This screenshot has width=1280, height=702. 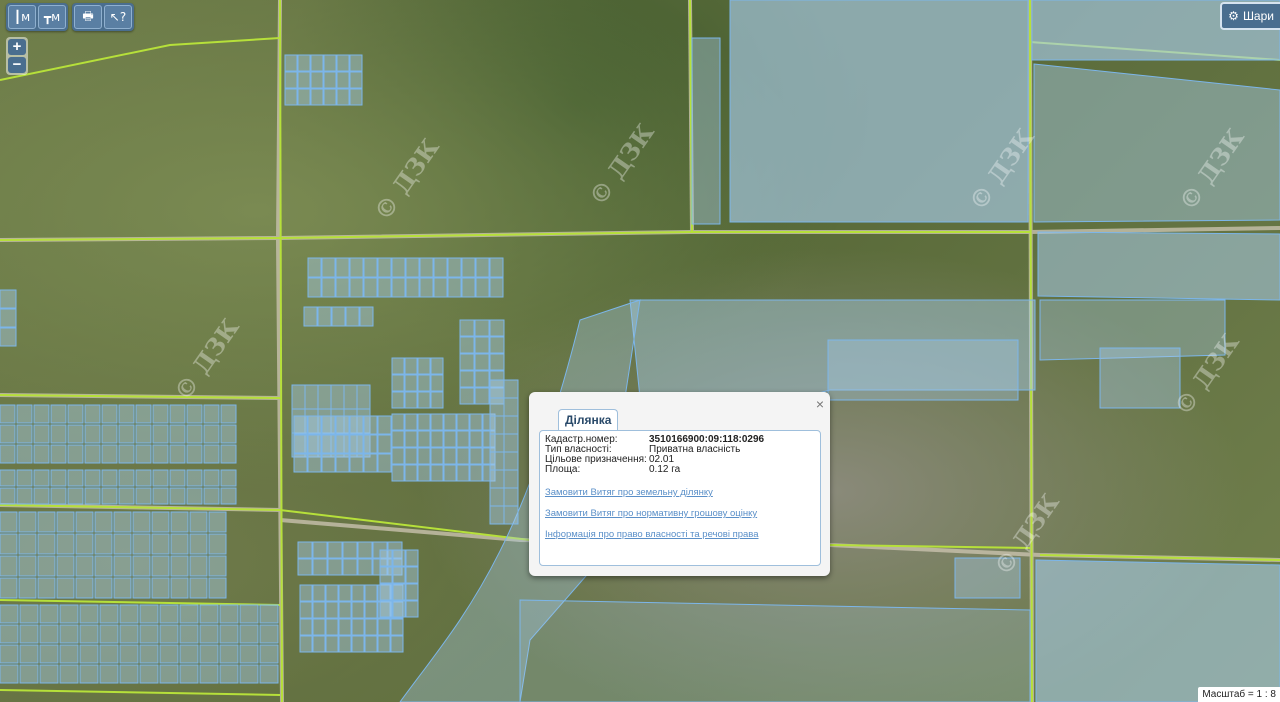 What do you see at coordinates (629, 492) in the screenshot?
I see `order-extract-link: Замовити Витяг про земельну ділянку` at bounding box center [629, 492].